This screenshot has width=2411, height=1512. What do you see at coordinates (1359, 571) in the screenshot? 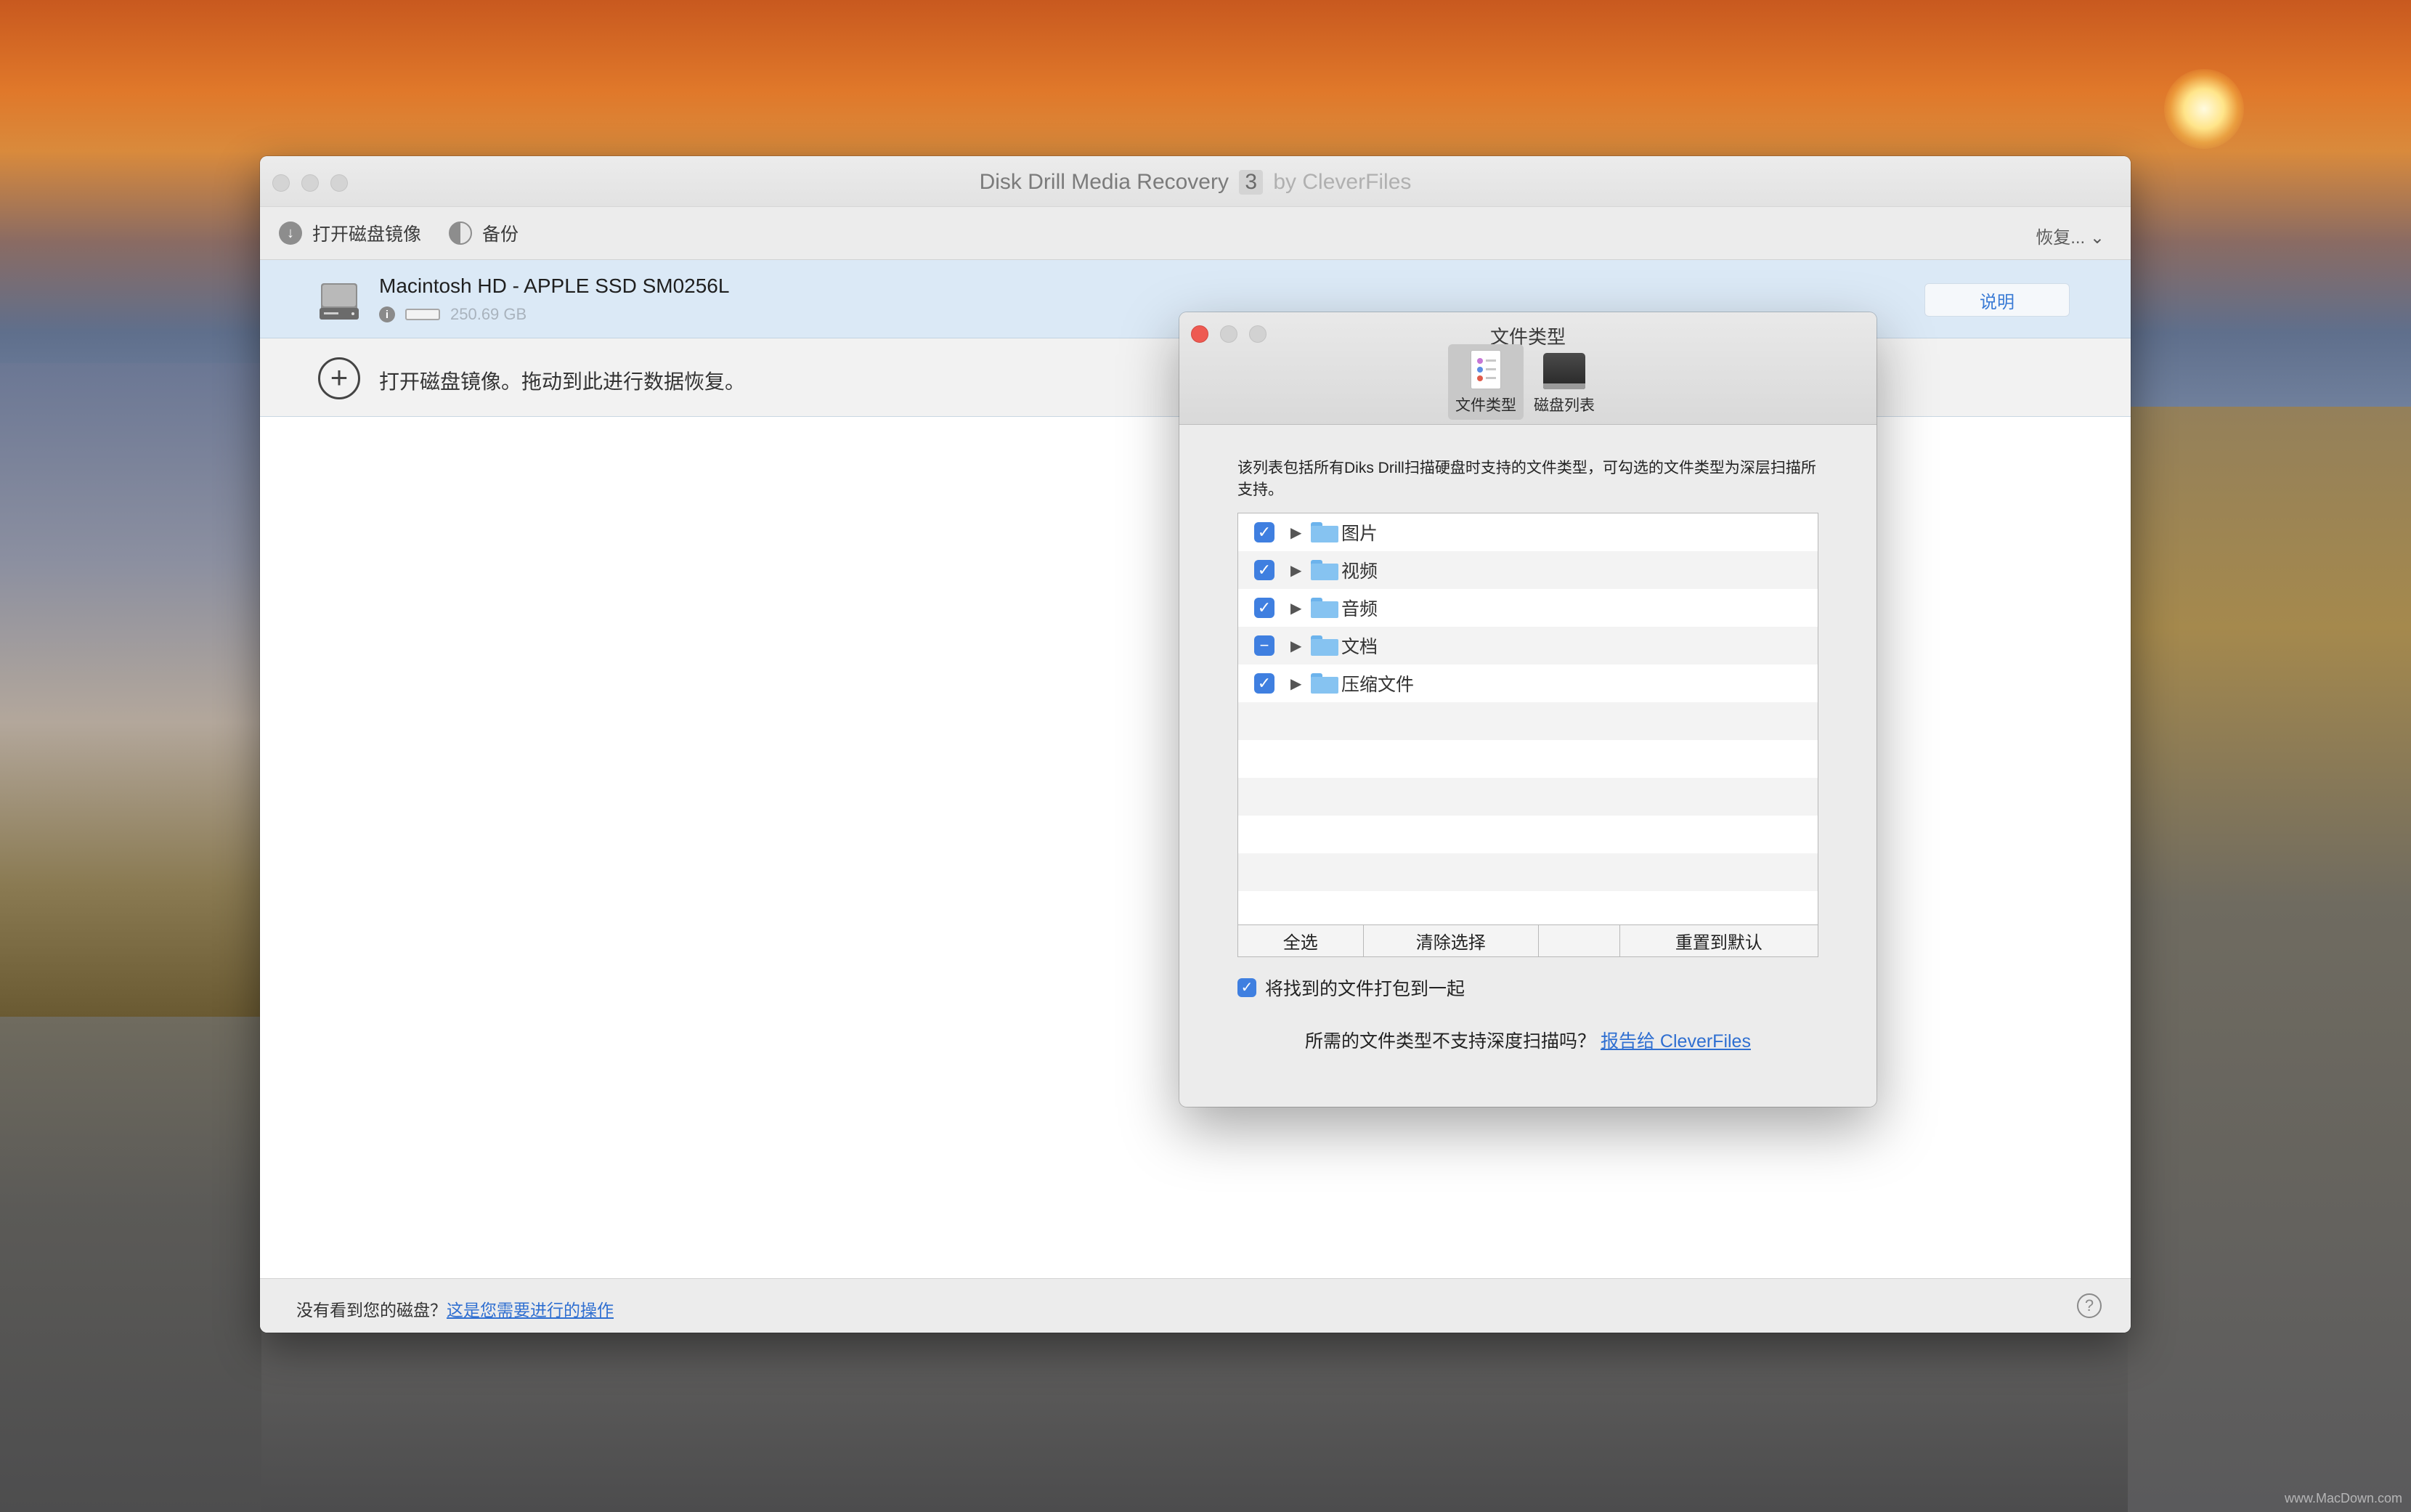
I see `file-type-label: 视频` at bounding box center [1359, 571].